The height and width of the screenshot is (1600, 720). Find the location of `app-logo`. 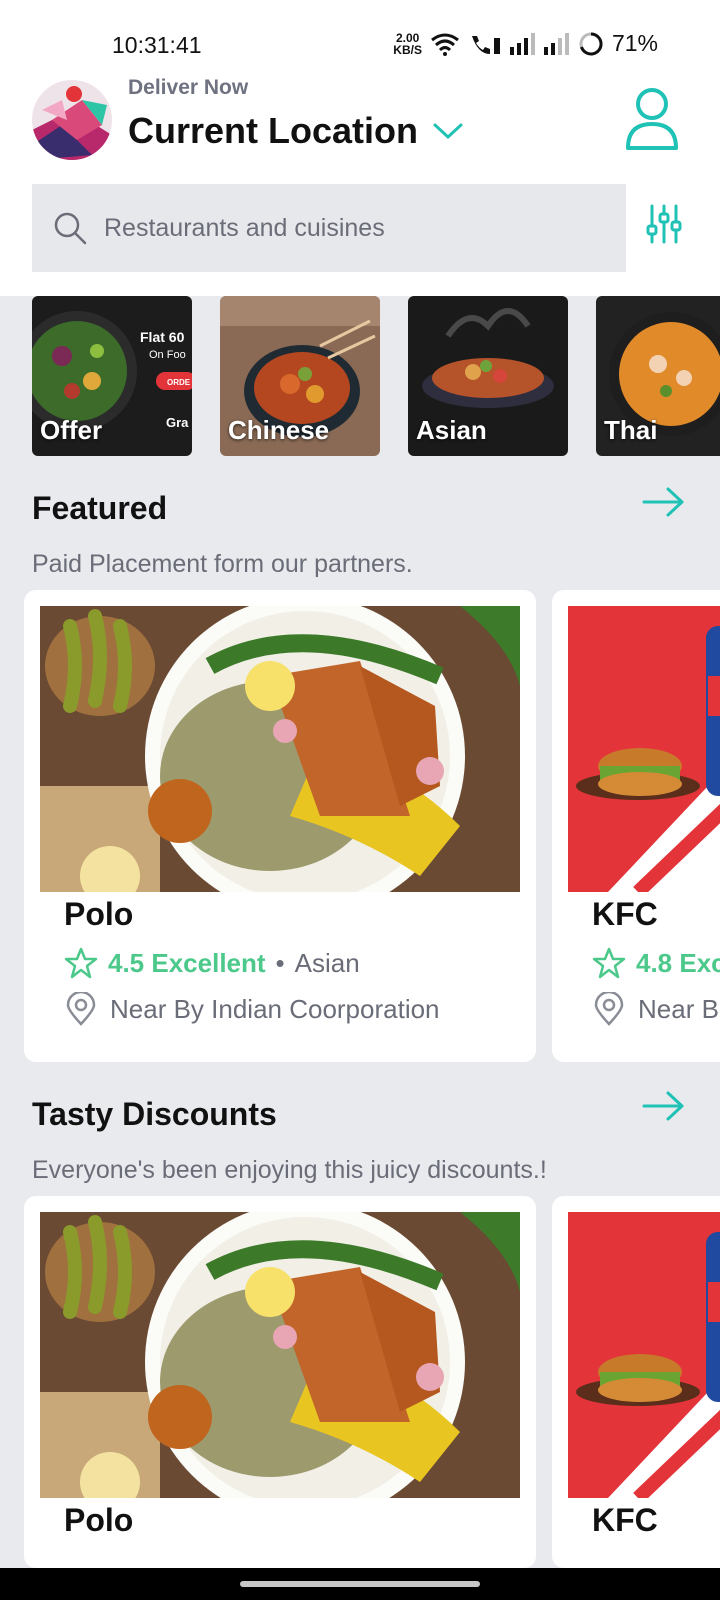

app-logo is located at coordinates (72, 120).